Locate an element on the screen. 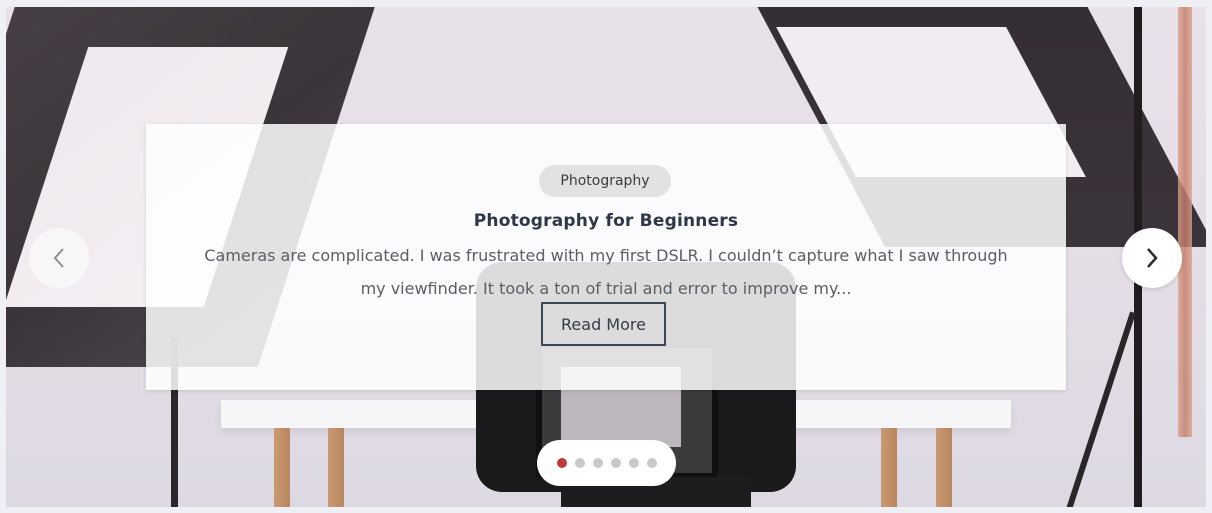 The width and height of the screenshot is (1212, 513). chevron-left-icon is located at coordinates (58, 258).